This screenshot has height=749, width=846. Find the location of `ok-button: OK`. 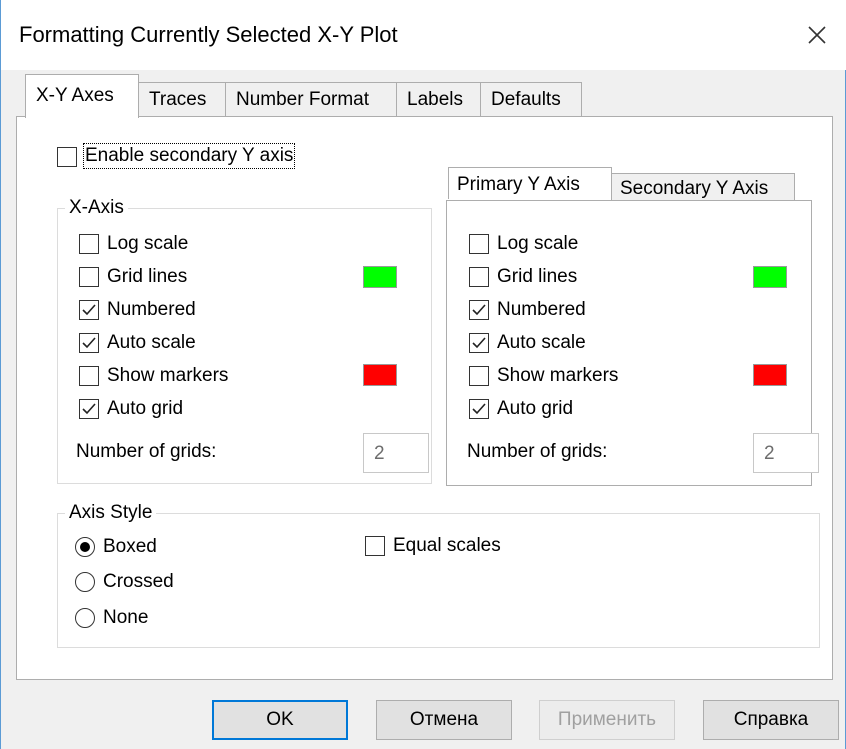

ok-button: OK is located at coordinates (280, 720).